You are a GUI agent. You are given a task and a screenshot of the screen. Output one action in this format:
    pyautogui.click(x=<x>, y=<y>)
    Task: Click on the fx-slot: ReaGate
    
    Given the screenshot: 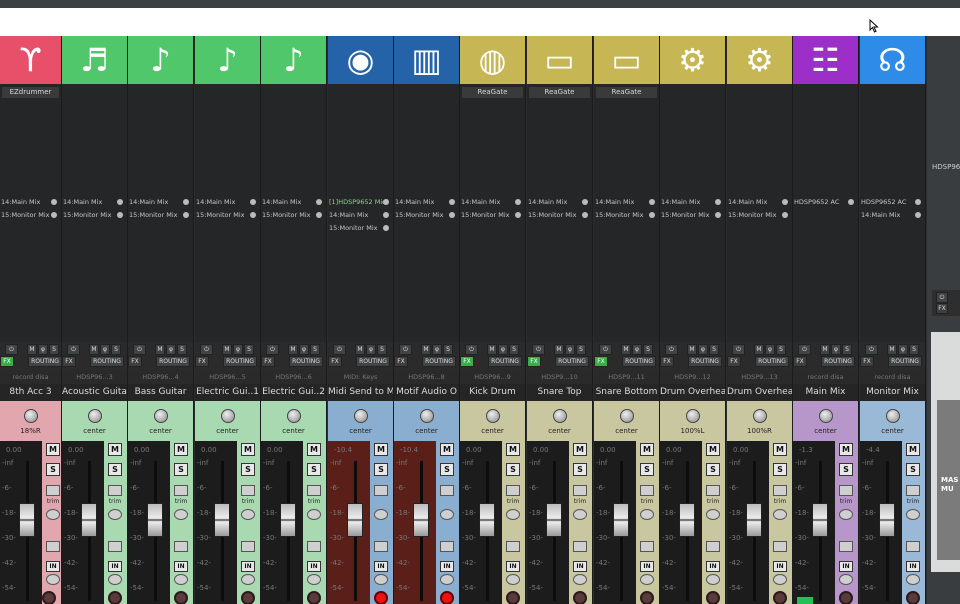 What is the action you would take?
    pyautogui.click(x=626, y=92)
    